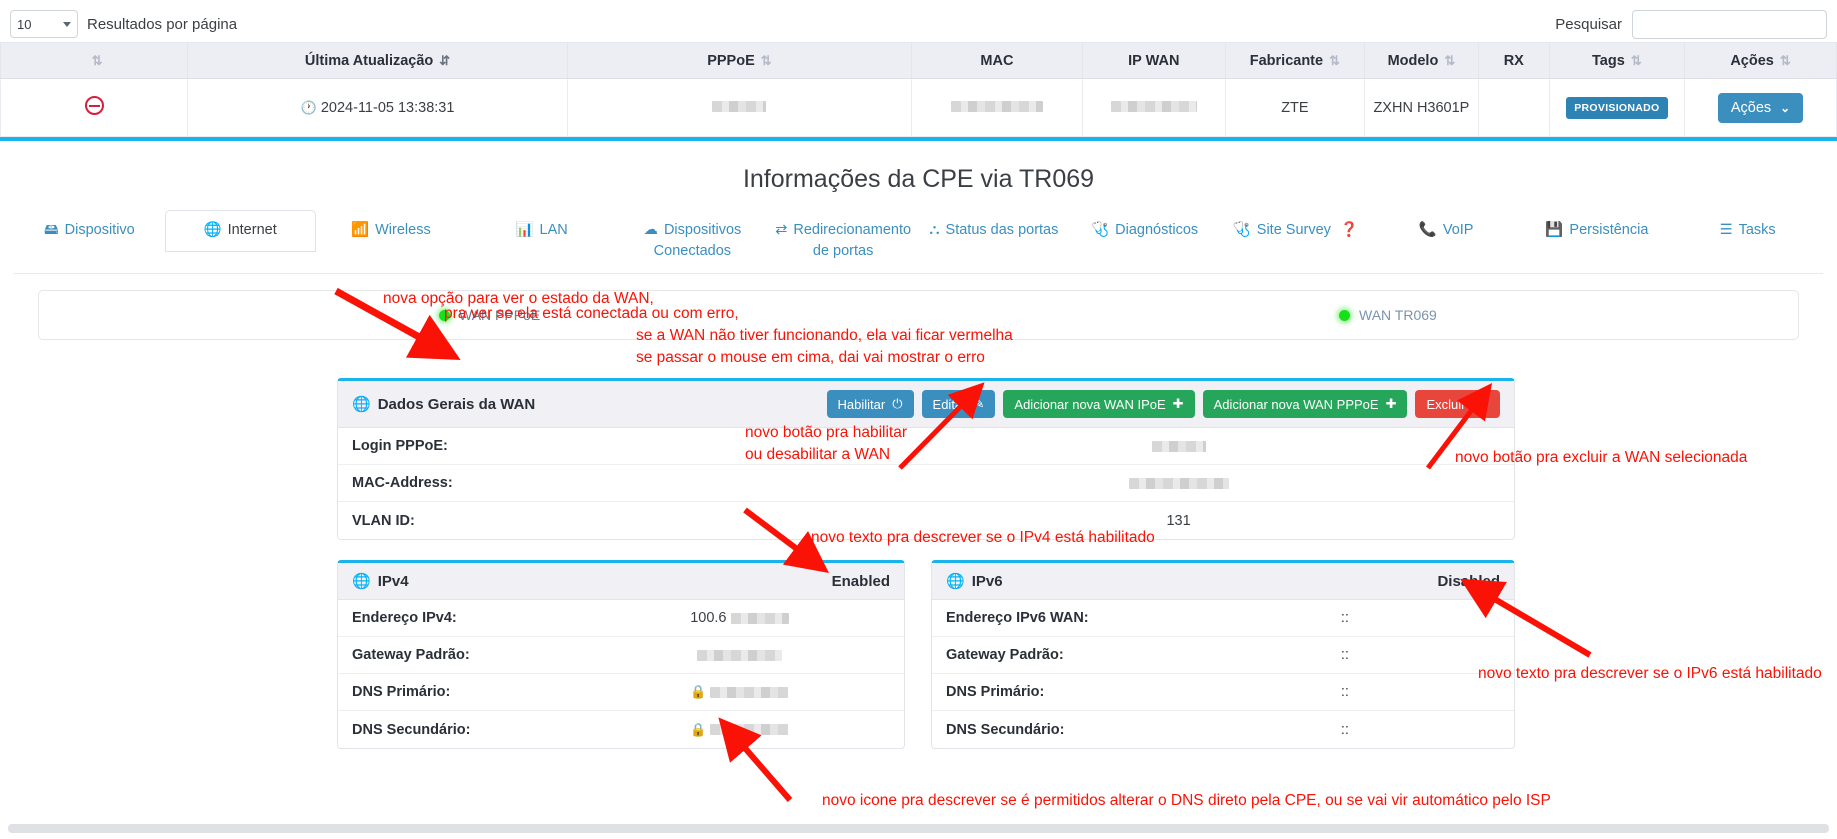 This screenshot has width=1837, height=839. What do you see at coordinates (692, 241) in the screenshot?
I see `tab-dispositivos-conectados: ☁ Dispositivos Conectados` at bounding box center [692, 241].